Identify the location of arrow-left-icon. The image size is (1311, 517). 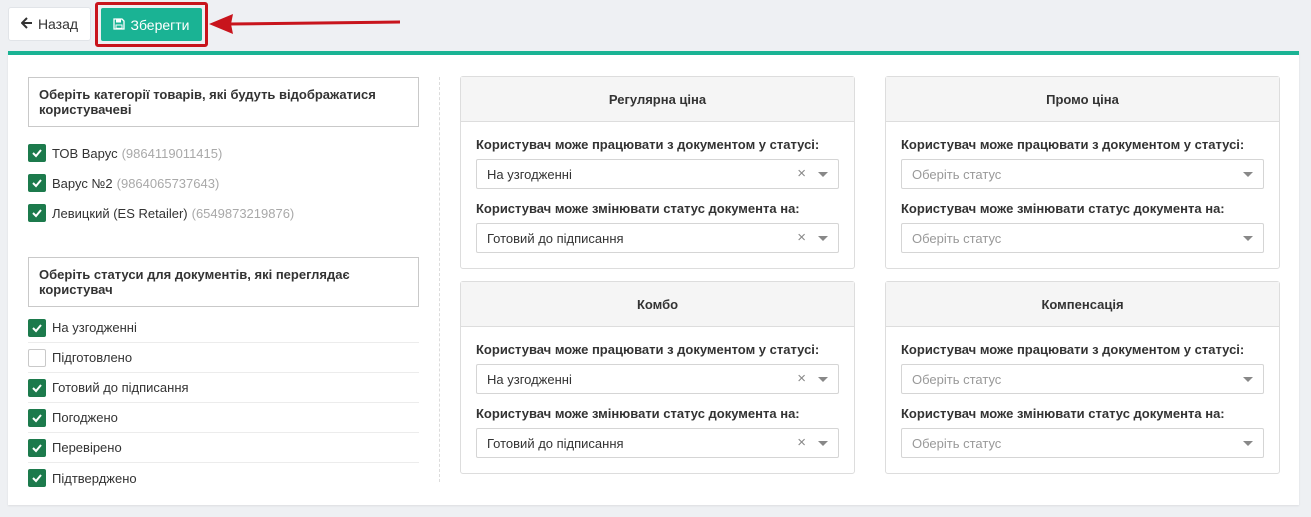
(26, 24).